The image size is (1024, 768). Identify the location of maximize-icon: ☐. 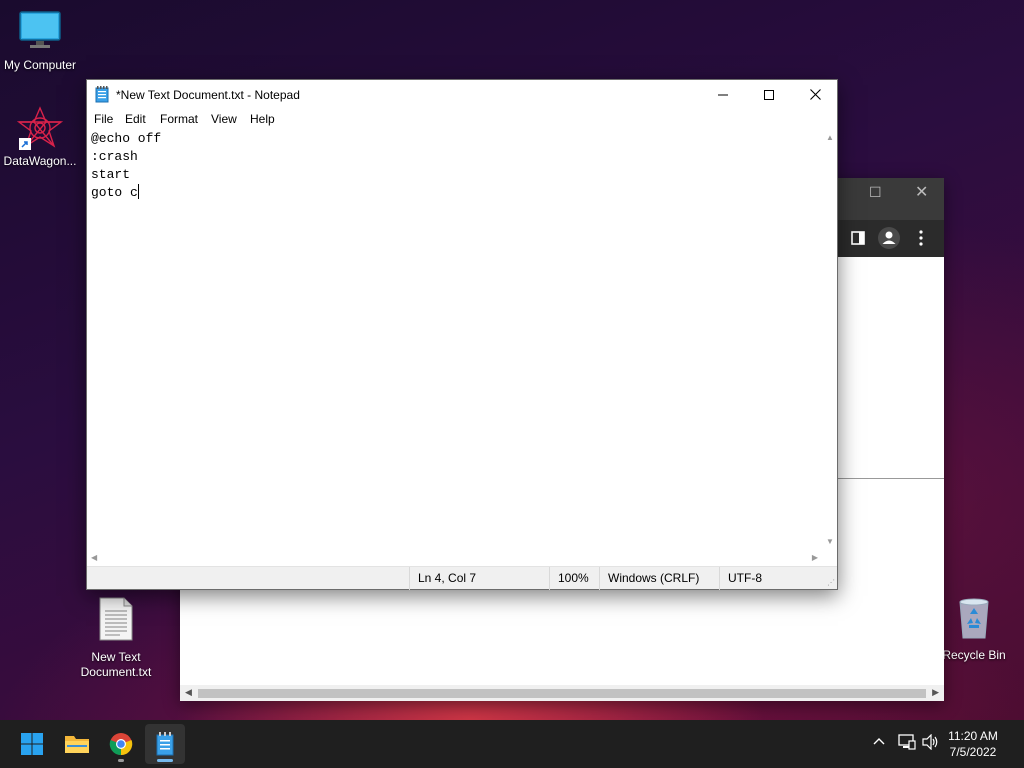
(875, 192).